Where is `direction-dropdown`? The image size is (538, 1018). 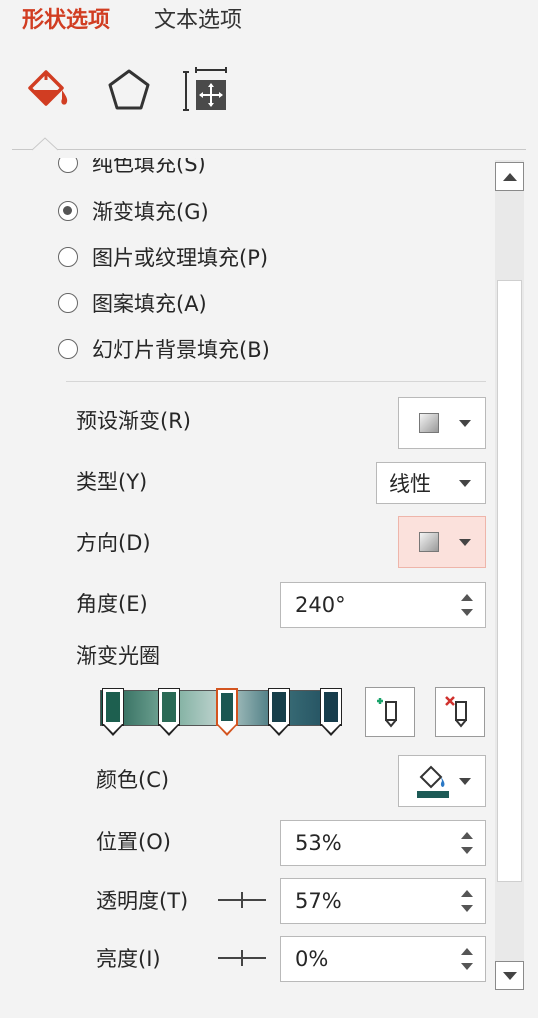 direction-dropdown is located at coordinates (442, 542).